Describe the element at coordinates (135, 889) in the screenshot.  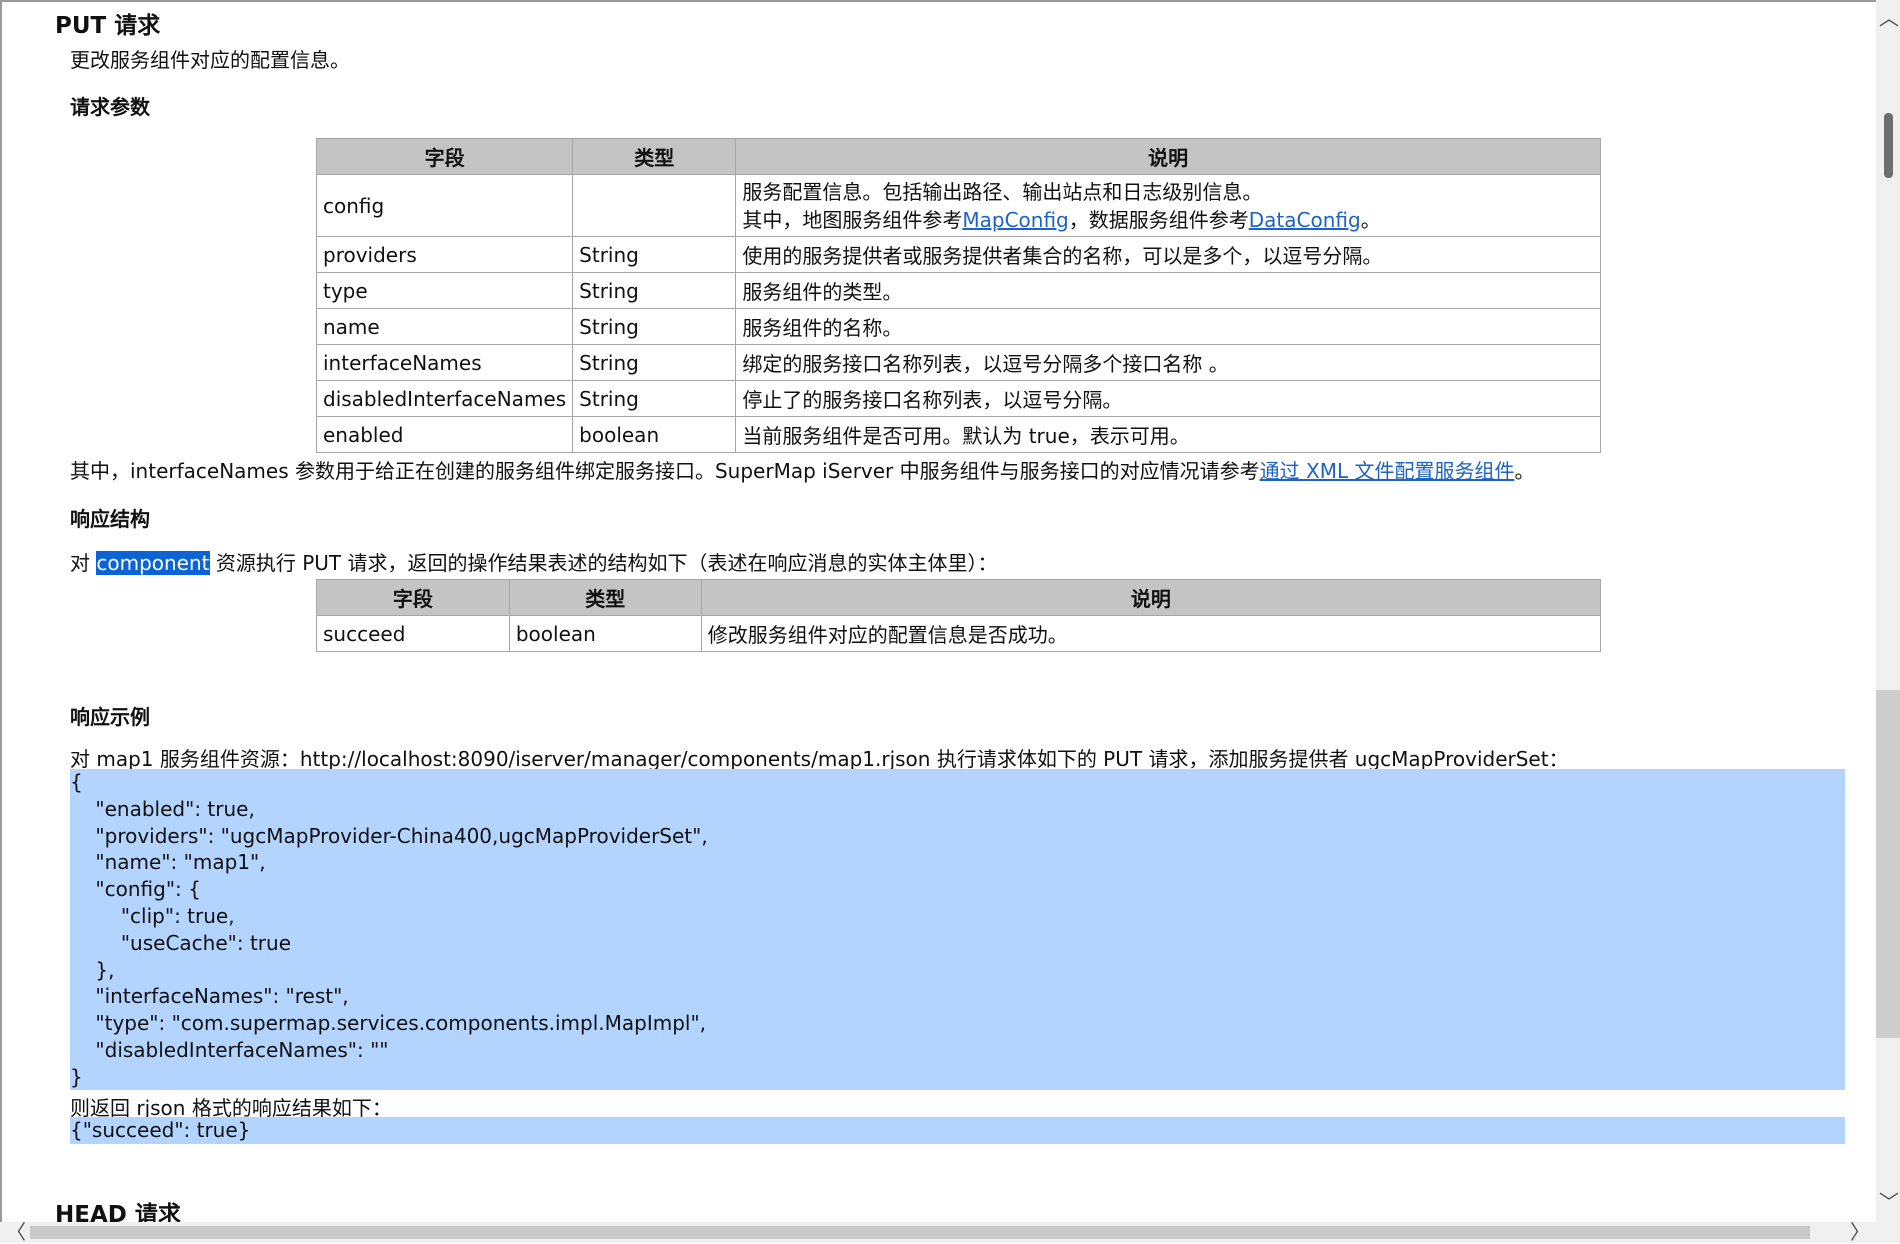
I see `code-line: "config": {` at that location.